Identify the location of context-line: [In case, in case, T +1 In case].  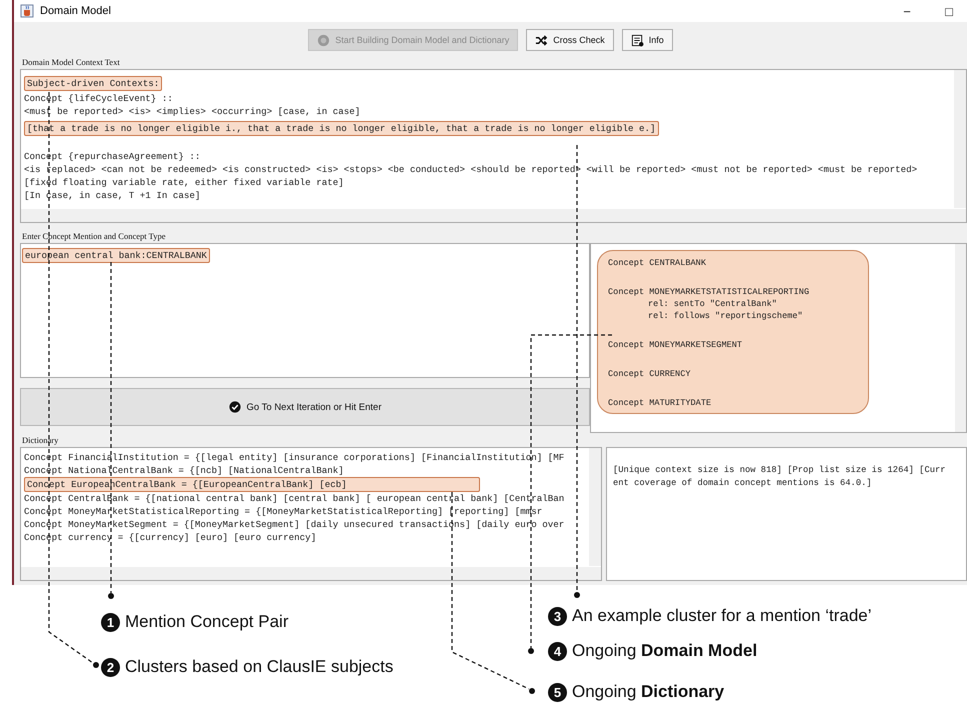
(113, 195).